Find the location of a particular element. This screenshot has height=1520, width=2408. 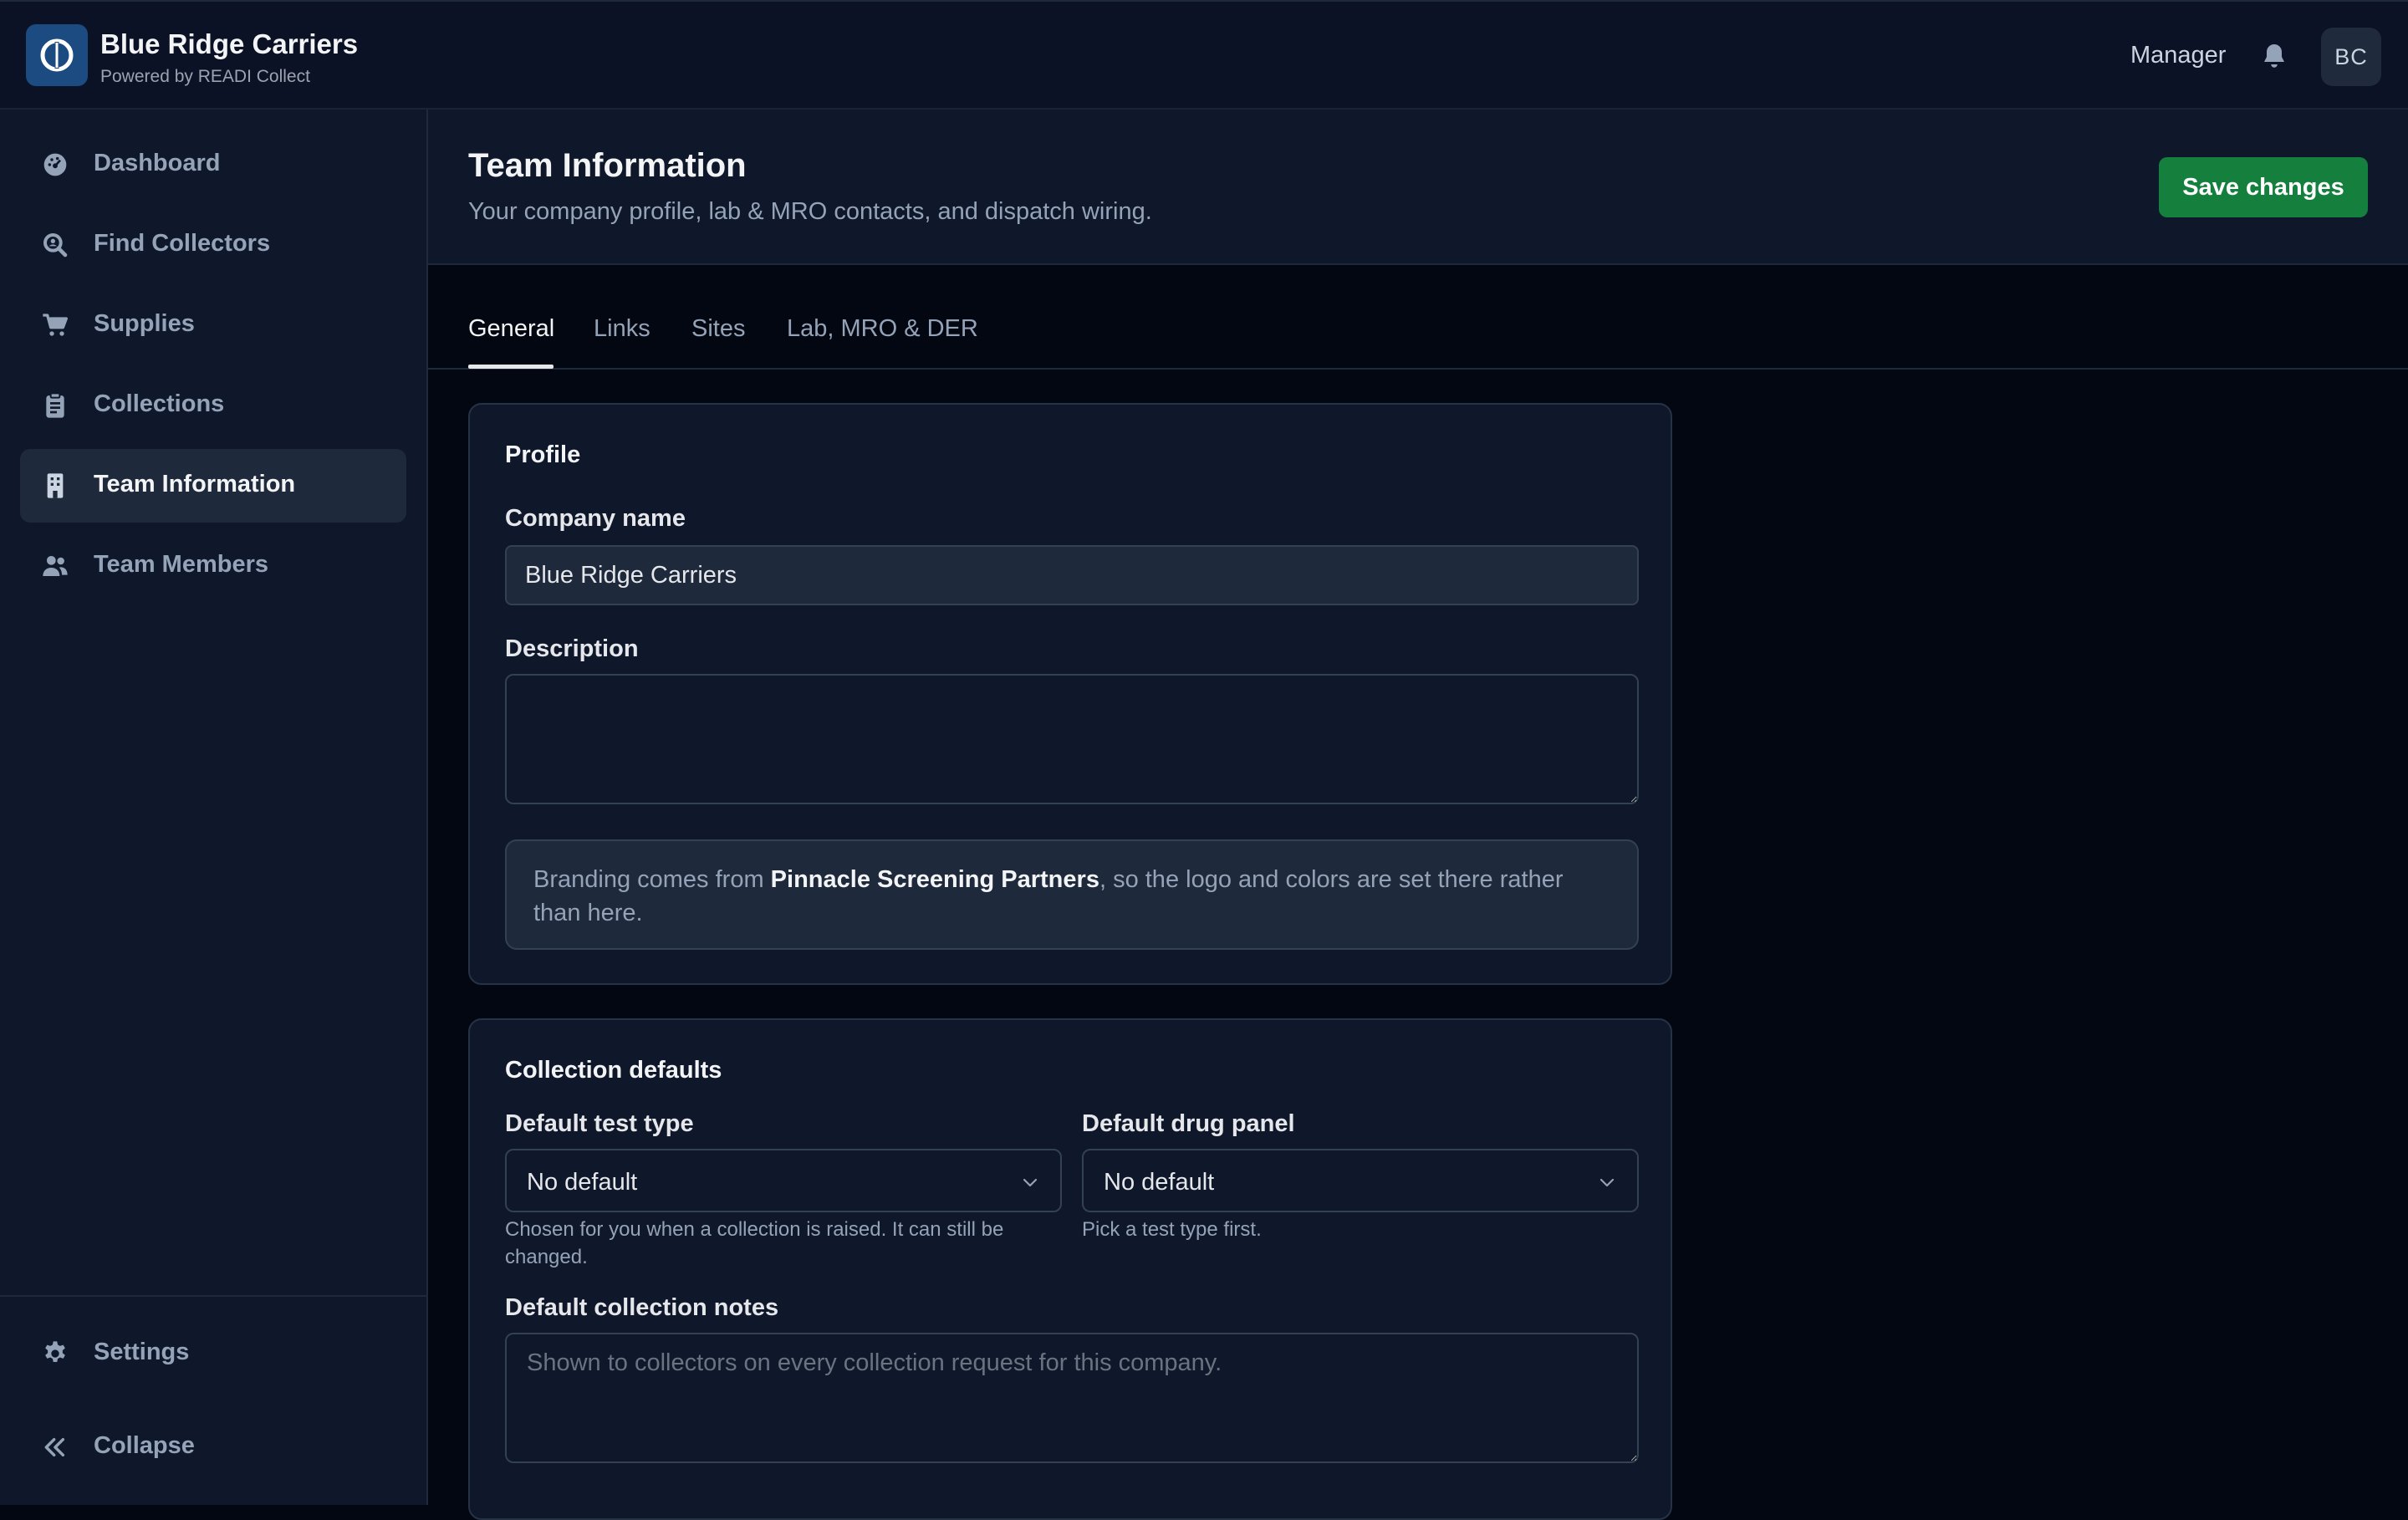

sidebar-item-collections: Collections is located at coordinates (213, 406).